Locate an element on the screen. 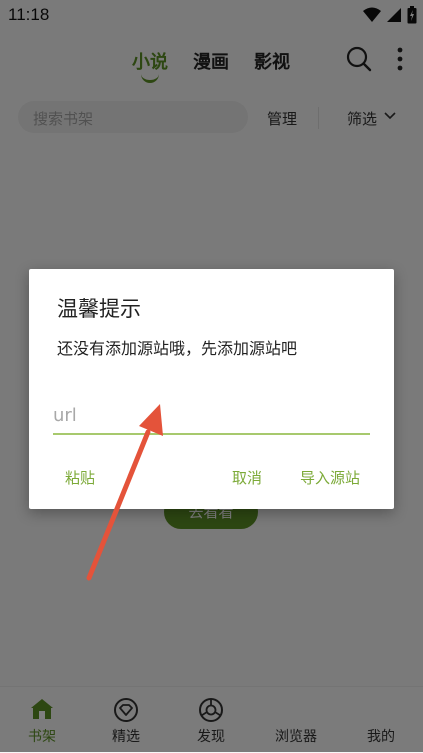 Image resolution: width=423 pixels, height=753 pixels. url-input is located at coordinates (211, 416).